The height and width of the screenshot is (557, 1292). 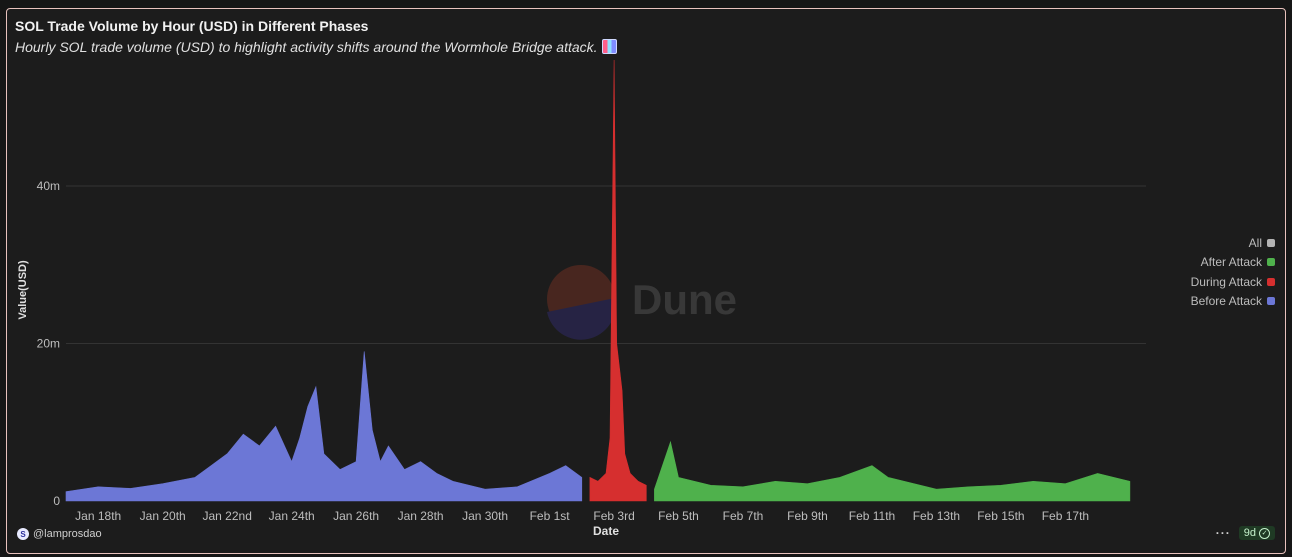 What do you see at coordinates (684, 299) in the screenshot?
I see `dune-watermark-text: Dune` at bounding box center [684, 299].